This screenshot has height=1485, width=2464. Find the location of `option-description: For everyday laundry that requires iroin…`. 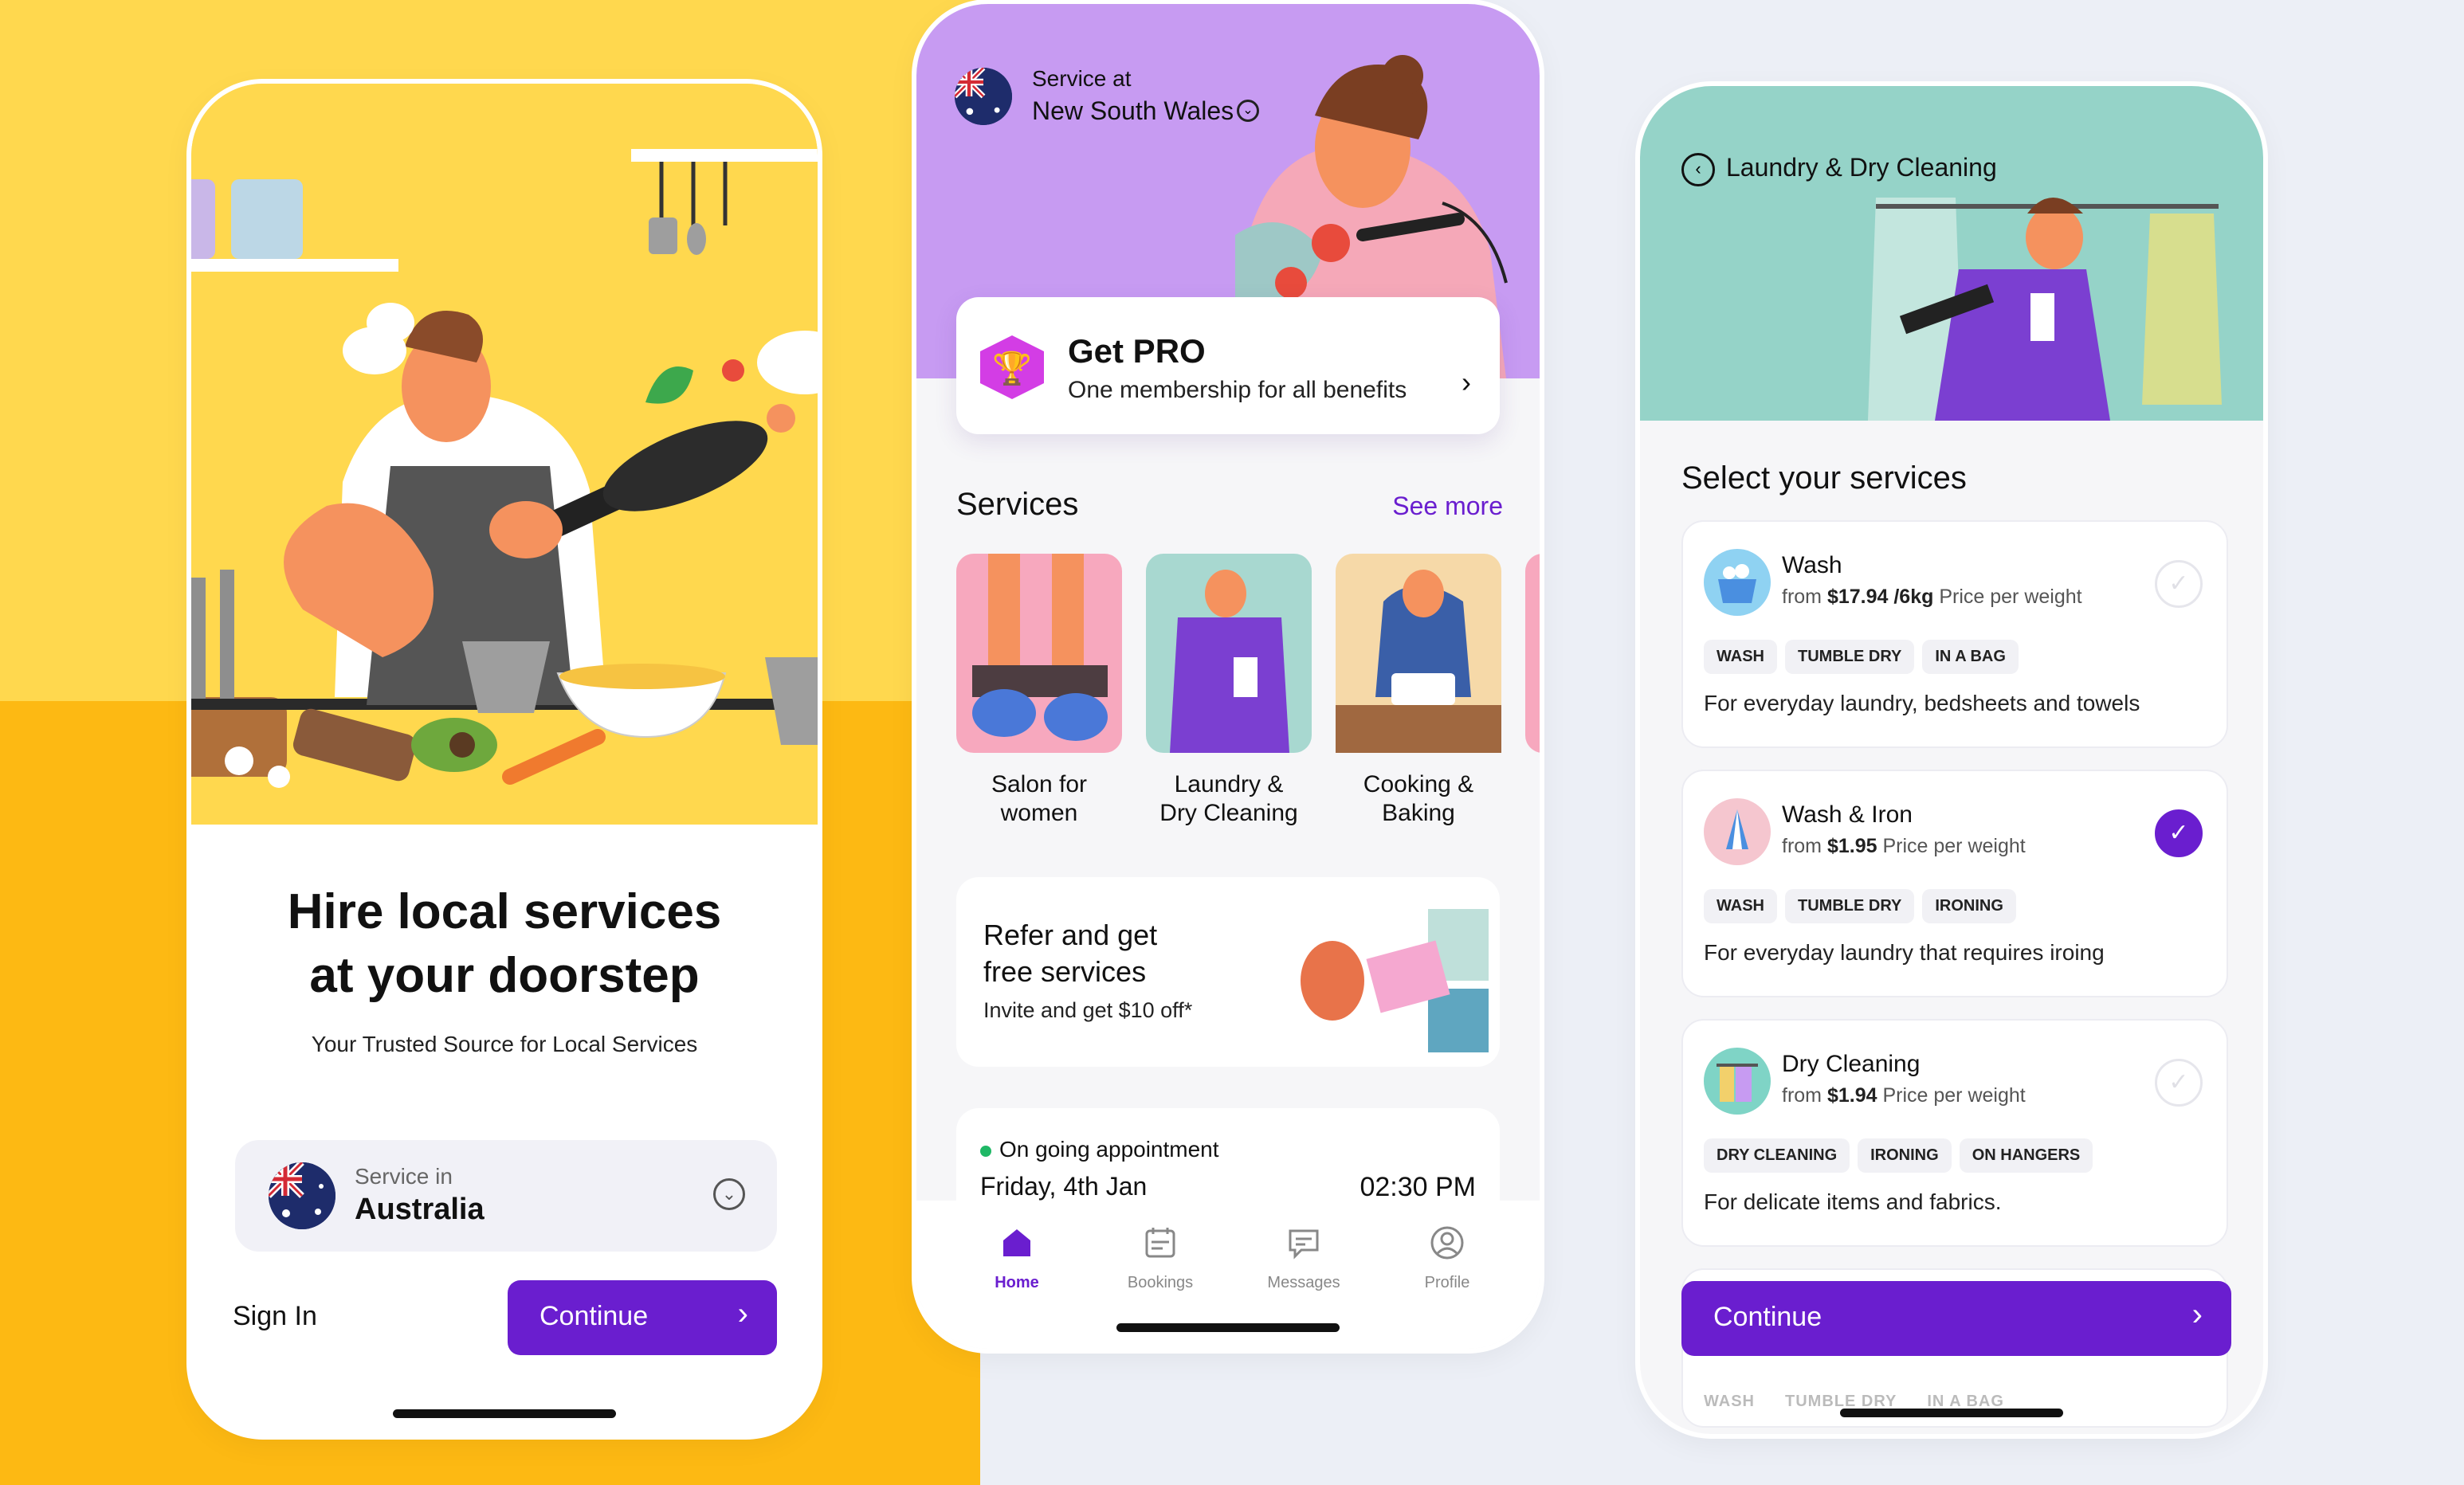

option-description: For everyday laundry that requires iroin… is located at coordinates (1904, 952).